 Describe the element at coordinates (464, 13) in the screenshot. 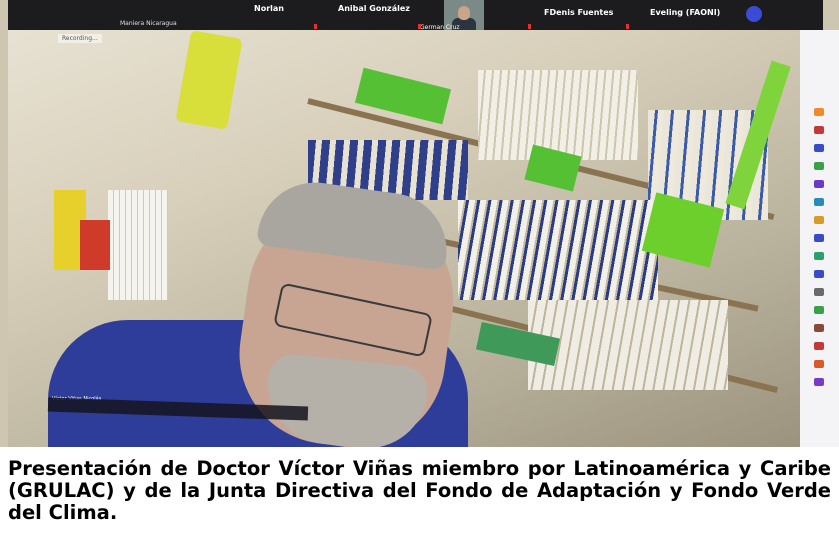

I see `thumbnail-face` at that location.